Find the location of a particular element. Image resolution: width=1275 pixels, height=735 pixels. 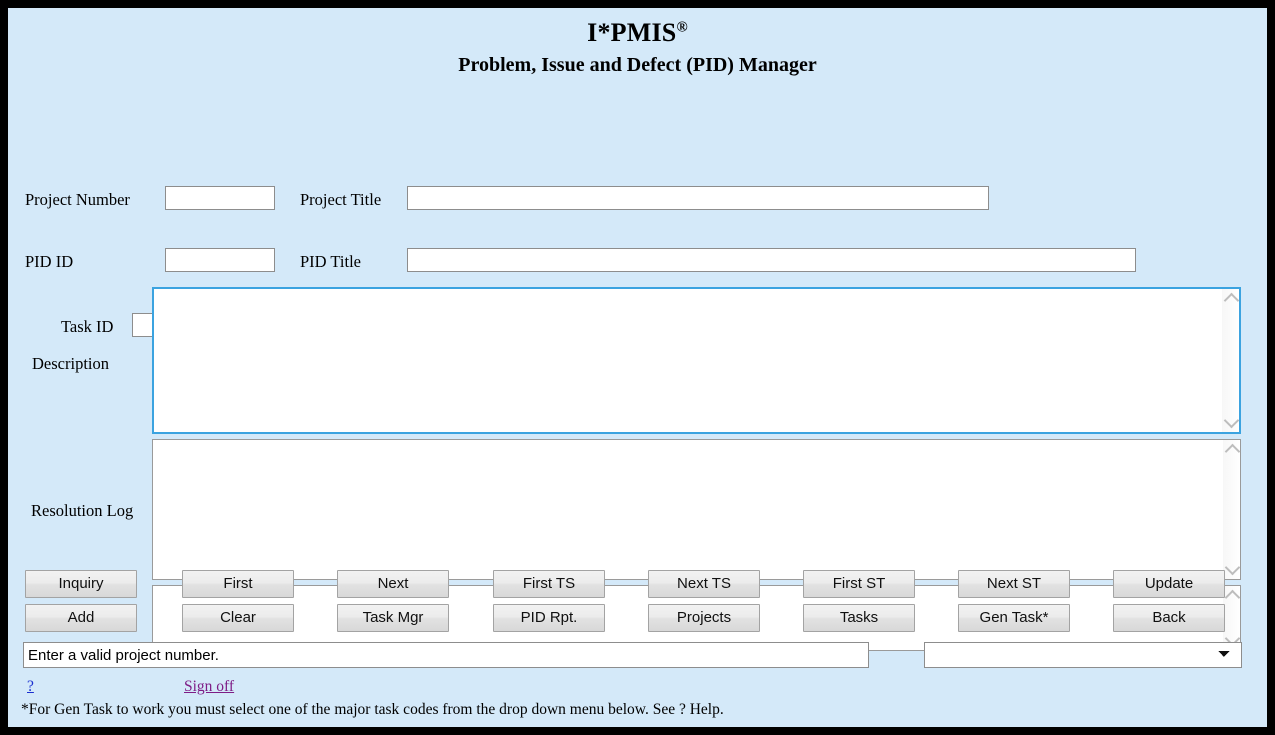

task-mgr-button: Task Mgr is located at coordinates (393, 618).